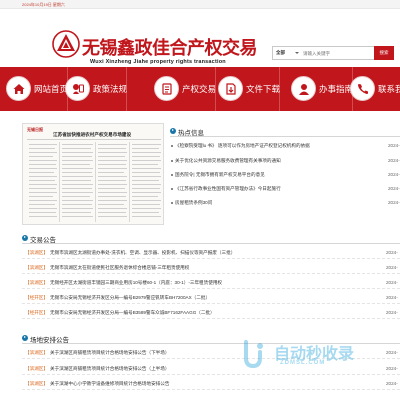 This screenshot has width=400, height=400. What do you see at coordinates (303, 88) in the screenshot?
I see `guide-icon` at bounding box center [303, 88].